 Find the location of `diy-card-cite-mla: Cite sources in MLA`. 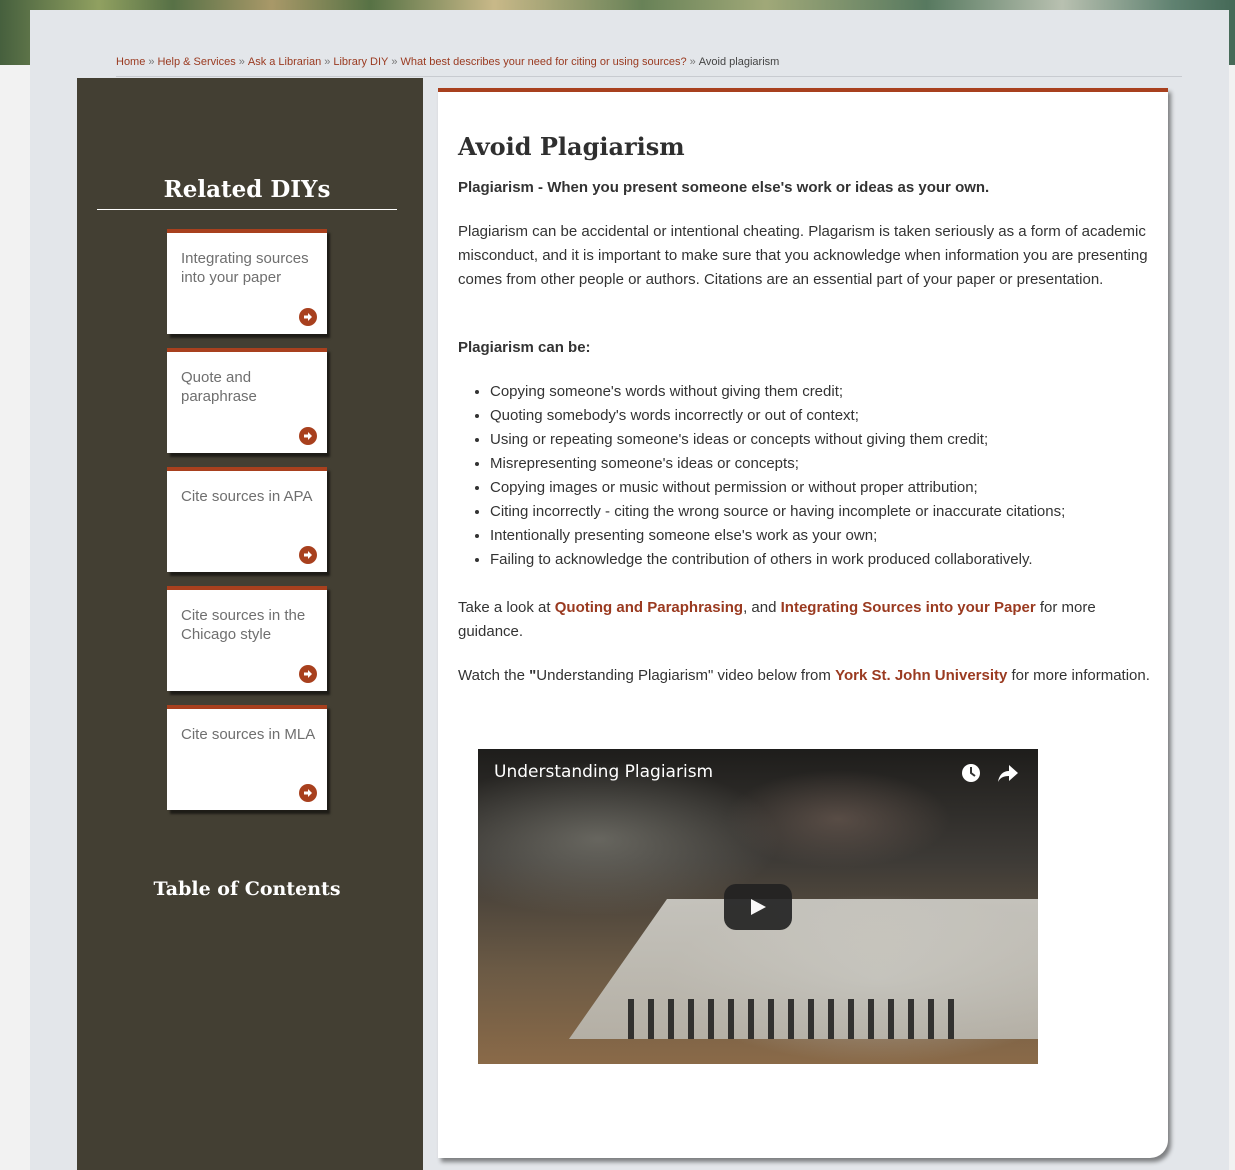

diy-card-cite-mla: Cite sources in MLA is located at coordinates (247, 757).